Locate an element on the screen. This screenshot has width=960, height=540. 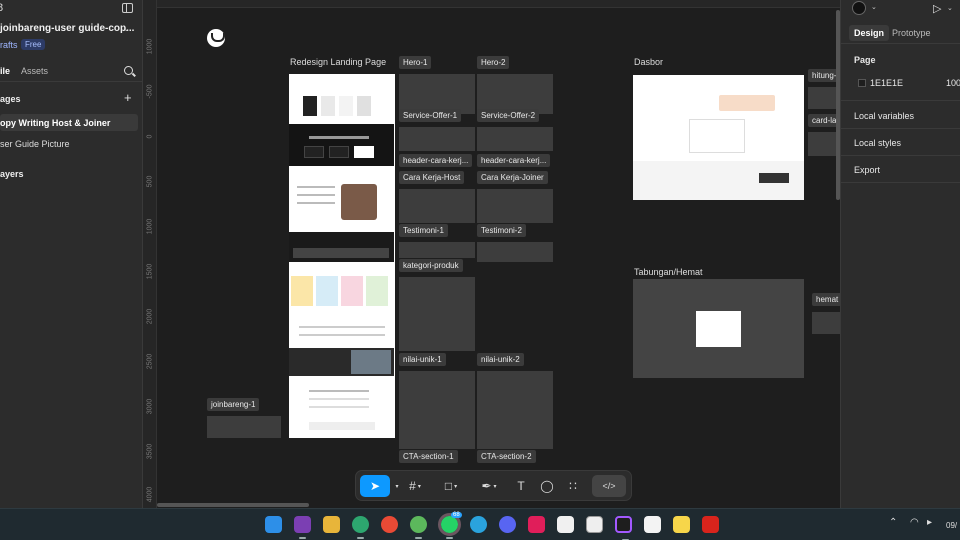
windows-start-icon is located at coordinates (273, 524).